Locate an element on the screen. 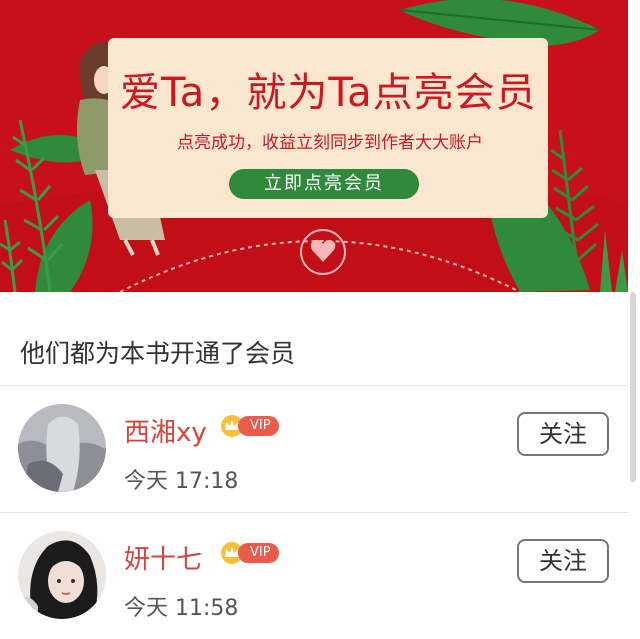  member-time: 今天 11:58 is located at coordinates (181, 608).